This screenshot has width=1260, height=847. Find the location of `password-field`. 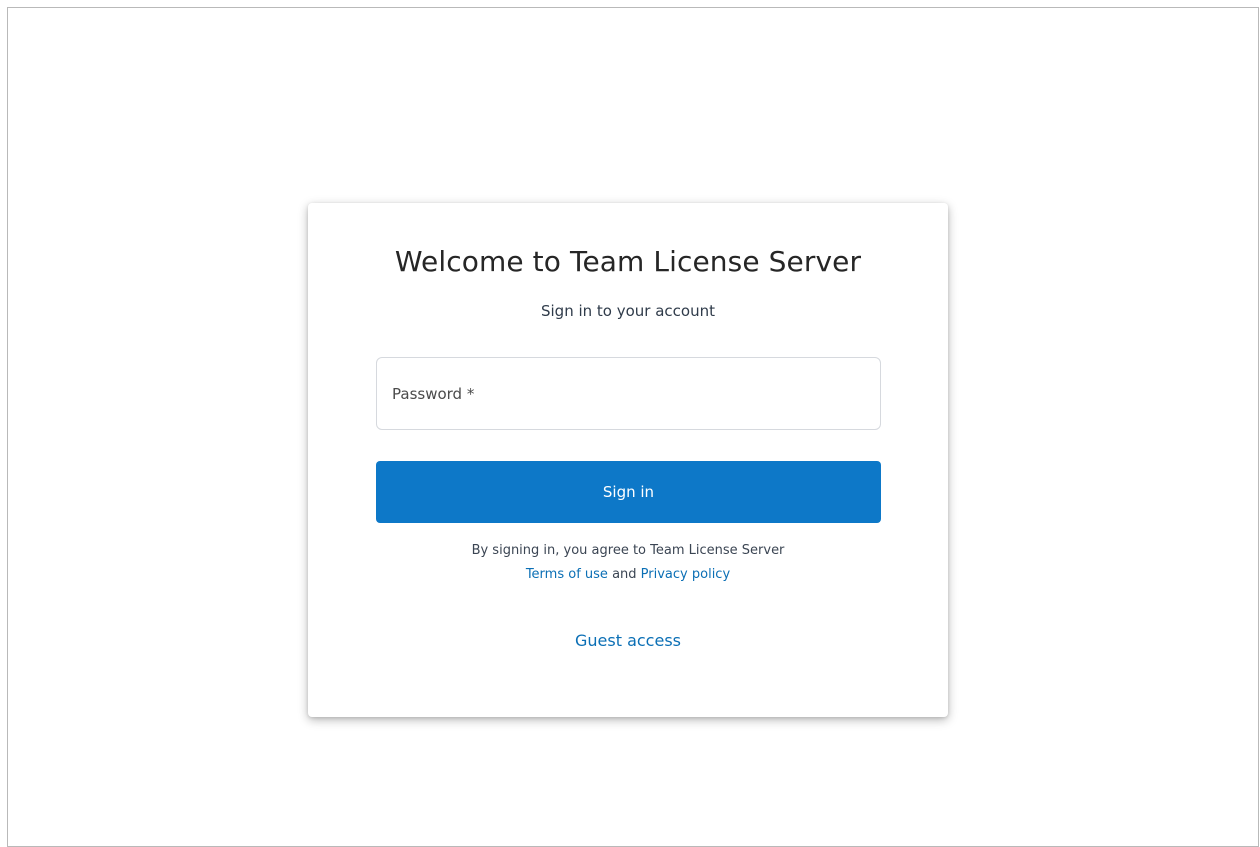

password-field is located at coordinates (628, 393).